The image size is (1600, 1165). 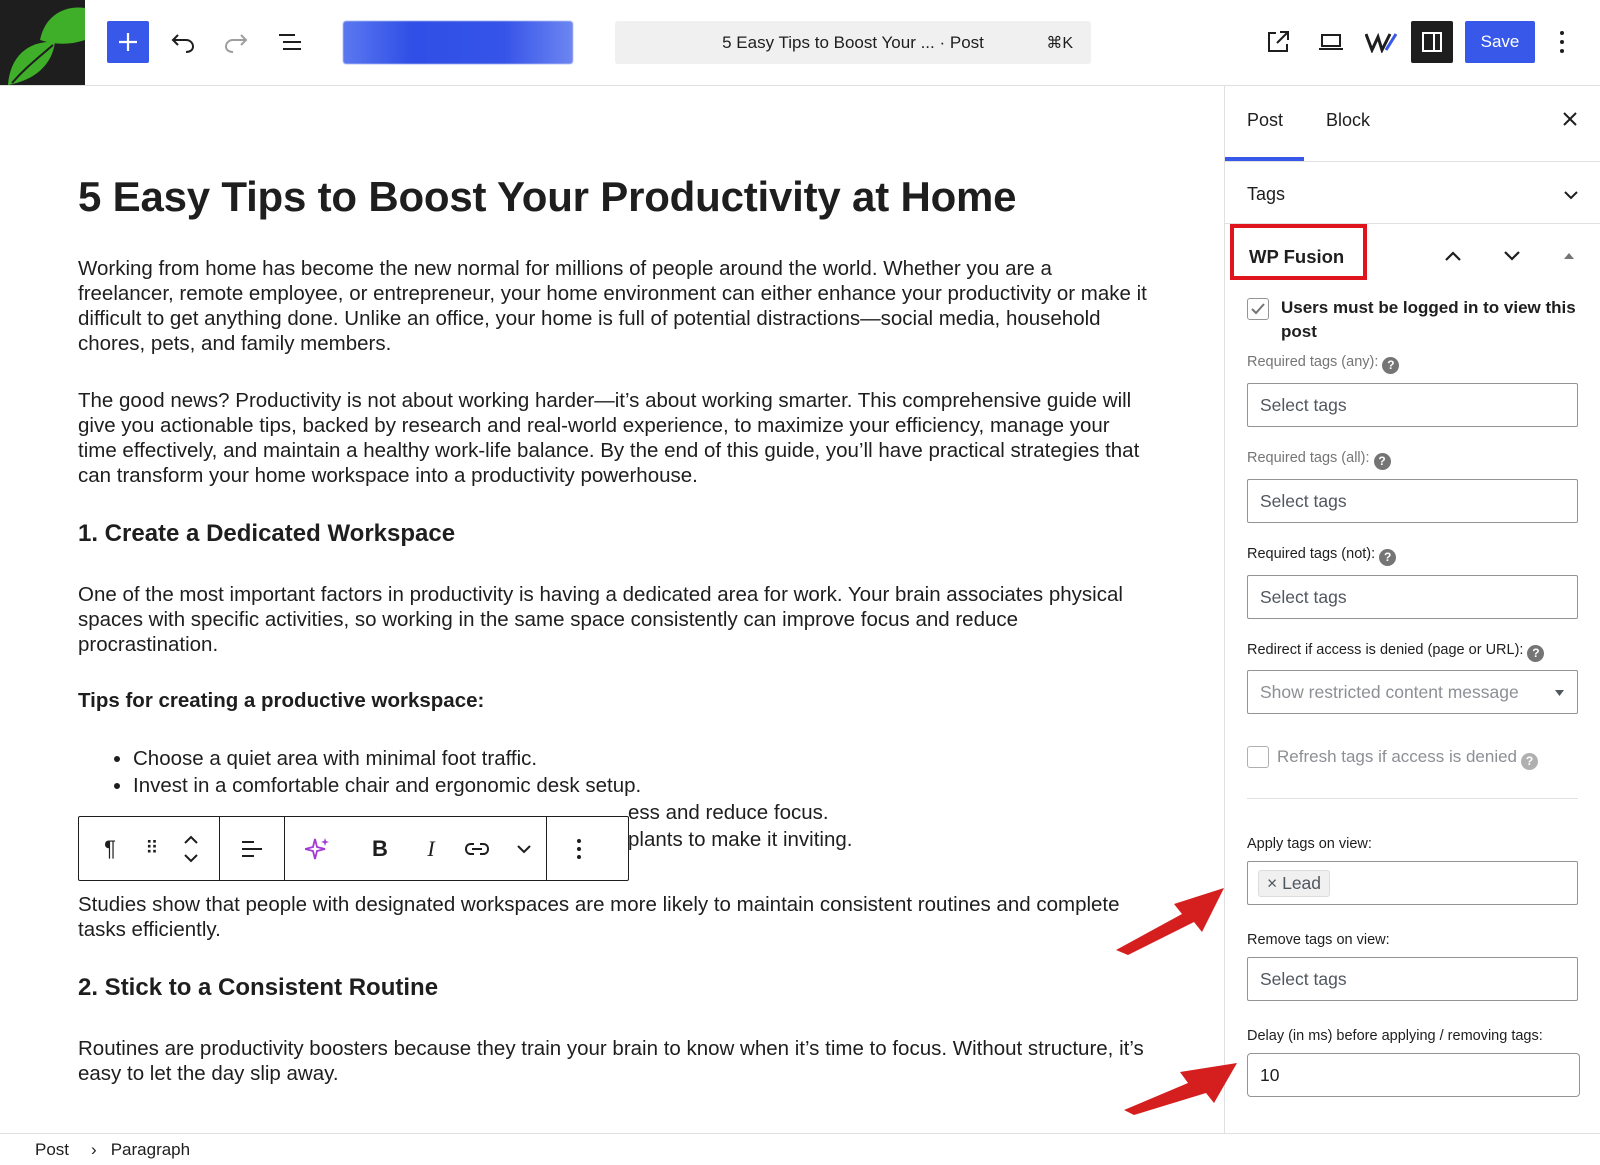 What do you see at coordinates (1569, 255) in the screenshot?
I see `collapse-triangle-icon` at bounding box center [1569, 255].